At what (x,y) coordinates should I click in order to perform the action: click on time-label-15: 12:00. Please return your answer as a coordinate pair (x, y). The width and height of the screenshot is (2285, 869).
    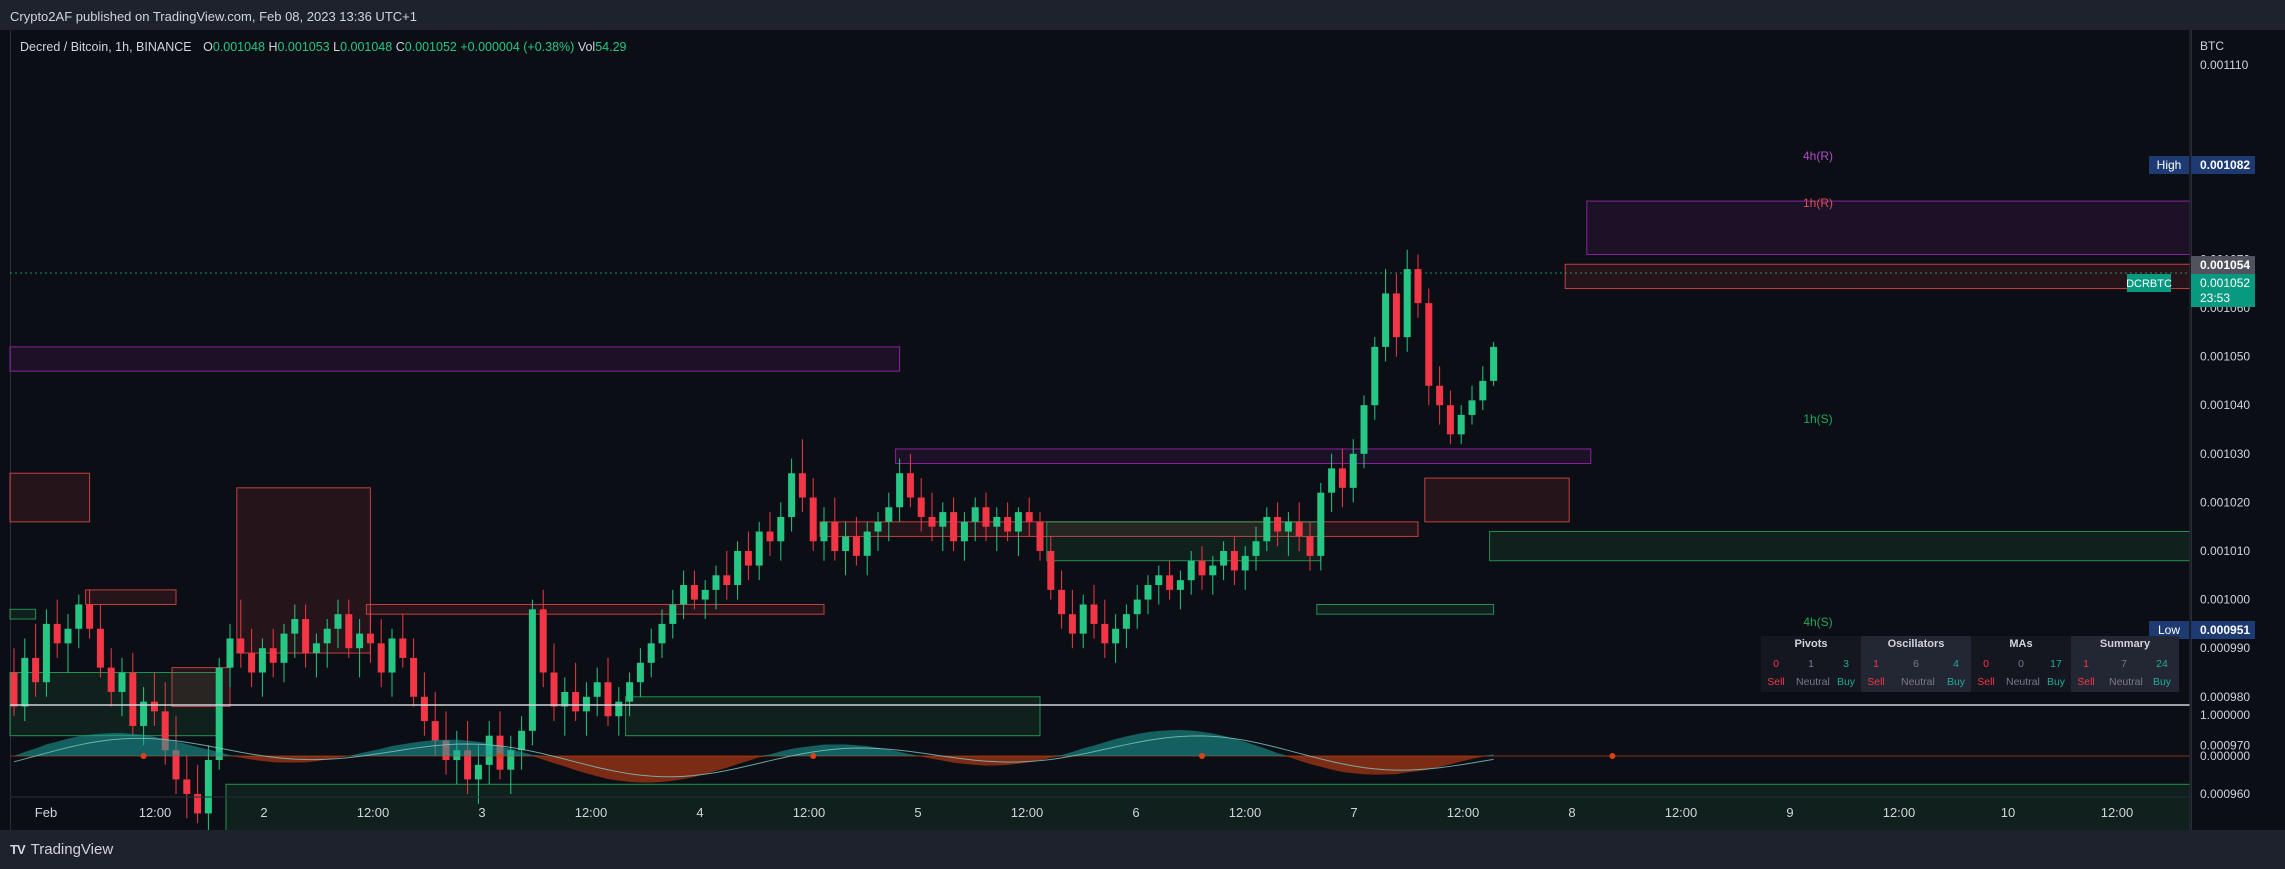
    Looking at the image, I should click on (1681, 812).